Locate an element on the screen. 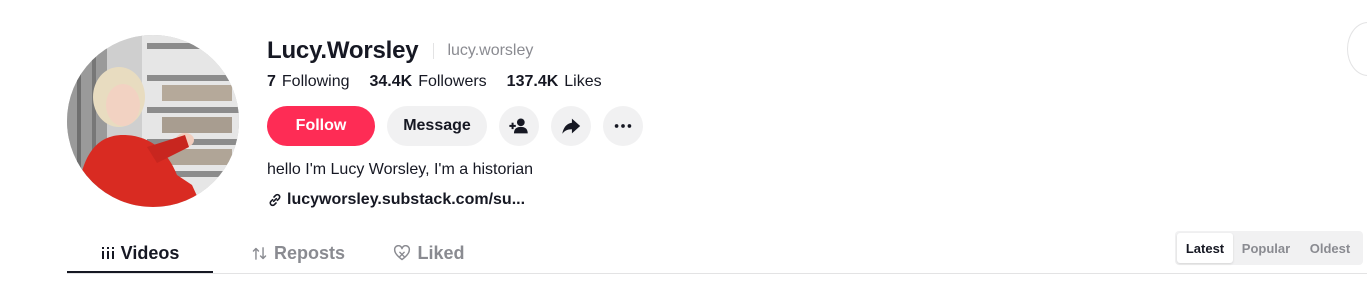 The width and height of the screenshot is (1367, 291). sort-toggle: Latest Popular Oldest is located at coordinates (1269, 248).